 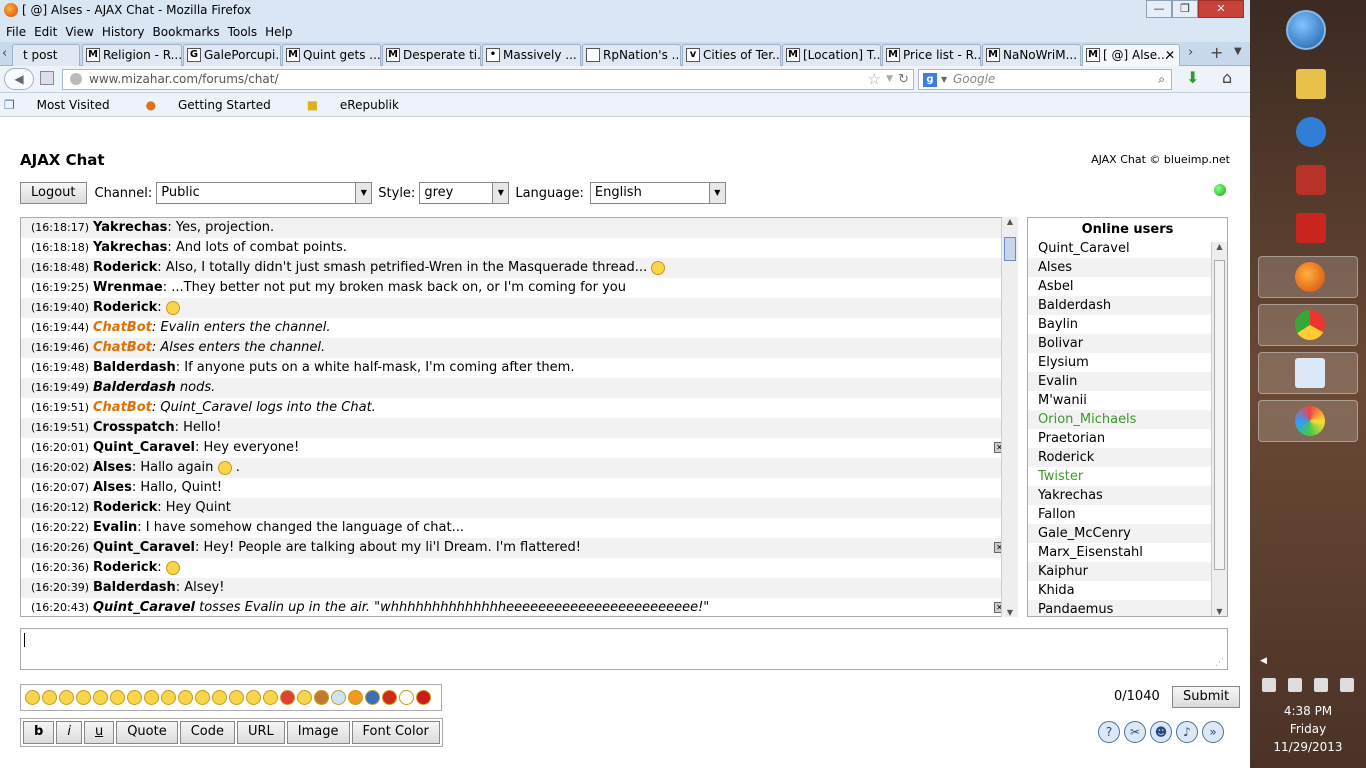 What do you see at coordinates (1127, 514) in the screenshot?
I see `online-user: Fallon` at bounding box center [1127, 514].